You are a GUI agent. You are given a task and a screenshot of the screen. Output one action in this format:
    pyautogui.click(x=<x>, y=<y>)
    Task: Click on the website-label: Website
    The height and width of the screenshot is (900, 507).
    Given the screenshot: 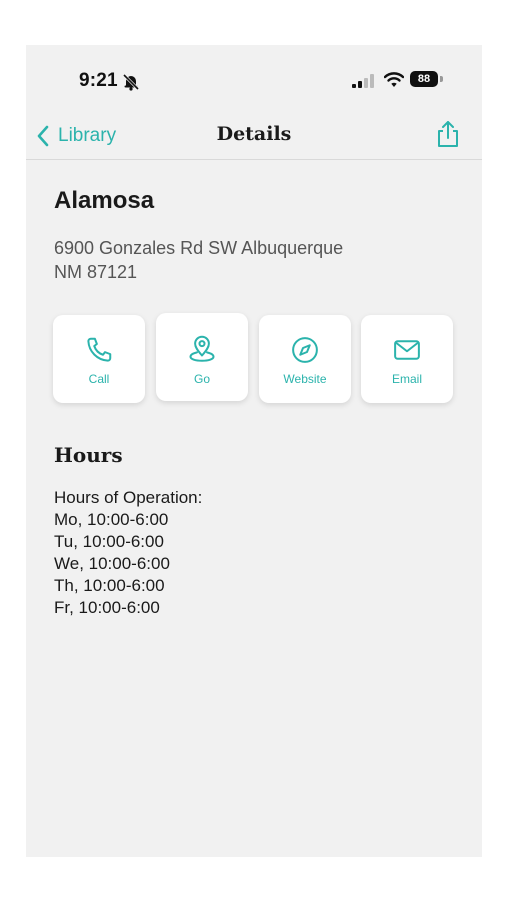 What is the action you would take?
    pyautogui.click(x=305, y=379)
    